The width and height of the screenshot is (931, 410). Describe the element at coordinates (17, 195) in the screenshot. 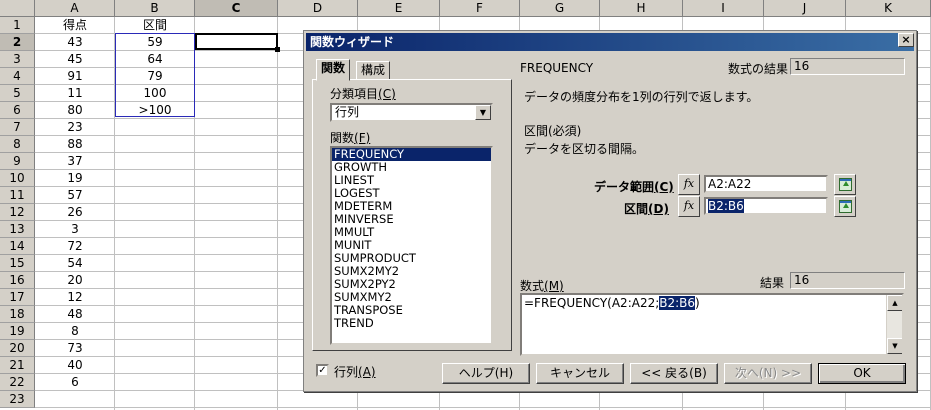

I see `row-header-11: 11` at that location.